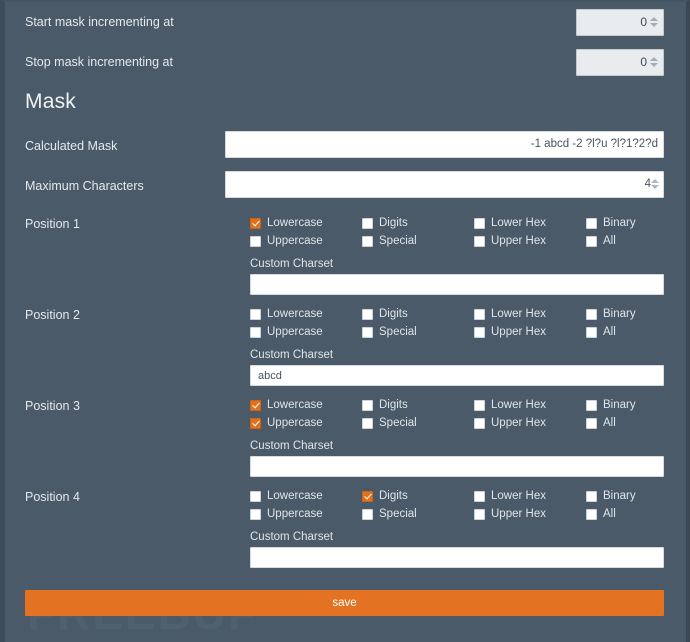  What do you see at coordinates (295, 496) in the screenshot?
I see `checkbox-label: Lowercase` at bounding box center [295, 496].